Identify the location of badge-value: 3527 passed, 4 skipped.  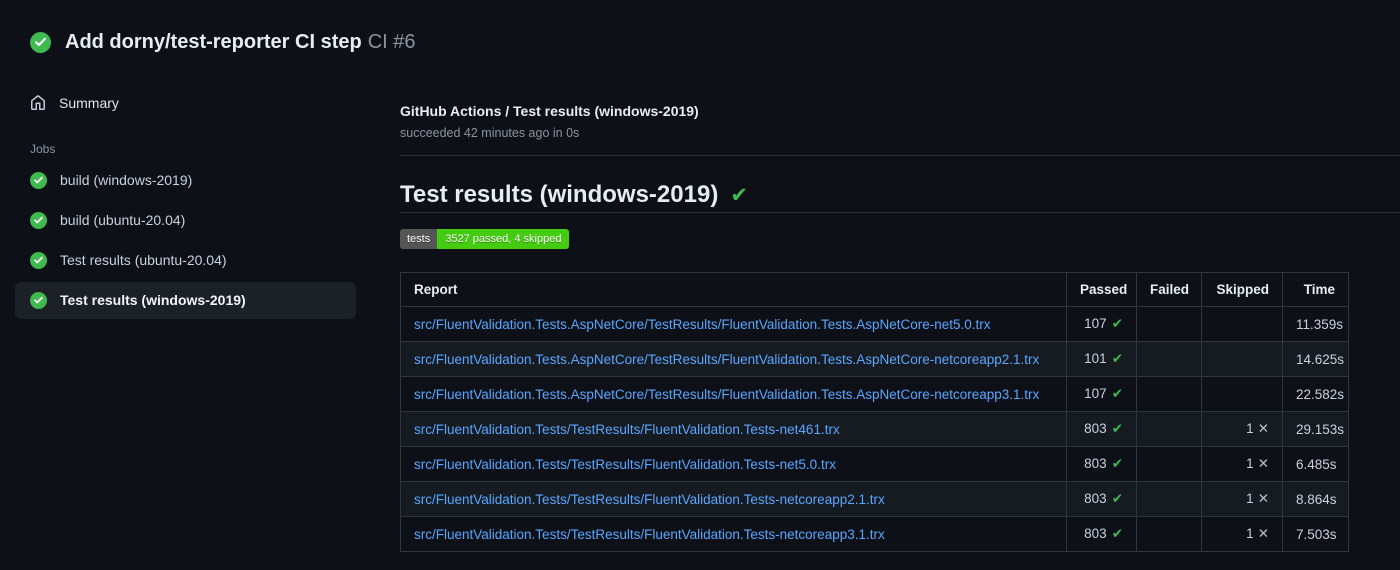
(503, 239).